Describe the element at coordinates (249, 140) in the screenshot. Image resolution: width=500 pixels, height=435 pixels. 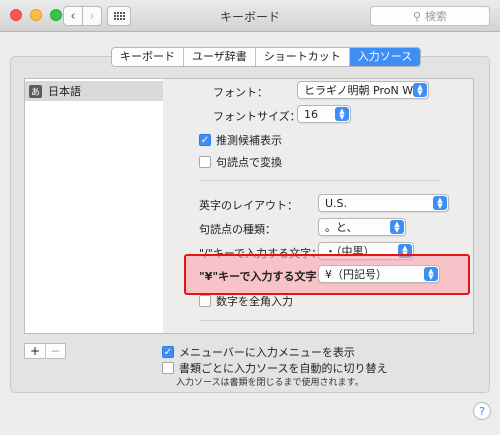
I see `predictive-label: 推測候補表示` at that location.